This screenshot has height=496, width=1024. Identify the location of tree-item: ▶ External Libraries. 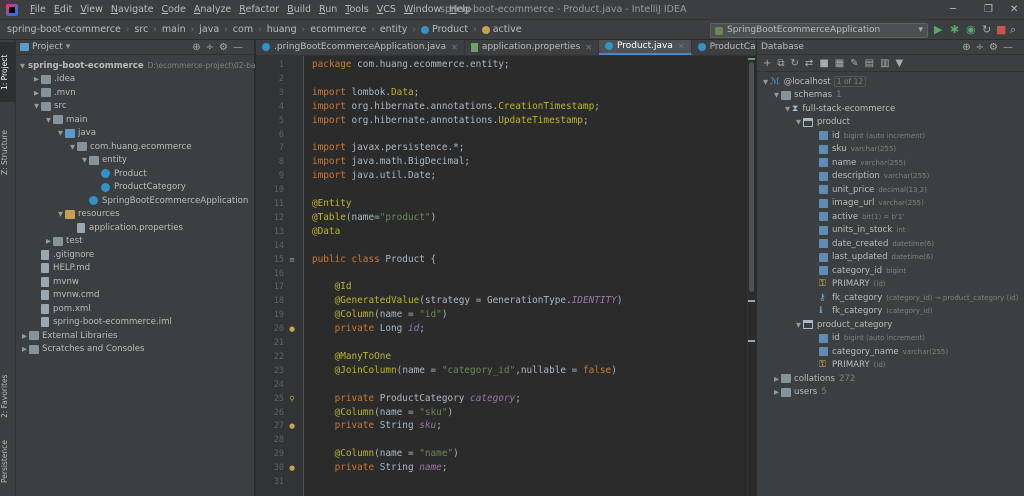
(135, 336).